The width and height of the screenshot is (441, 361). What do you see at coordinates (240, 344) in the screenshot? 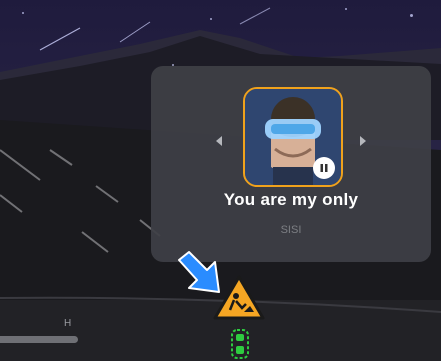
I see `car-icon` at bounding box center [240, 344].